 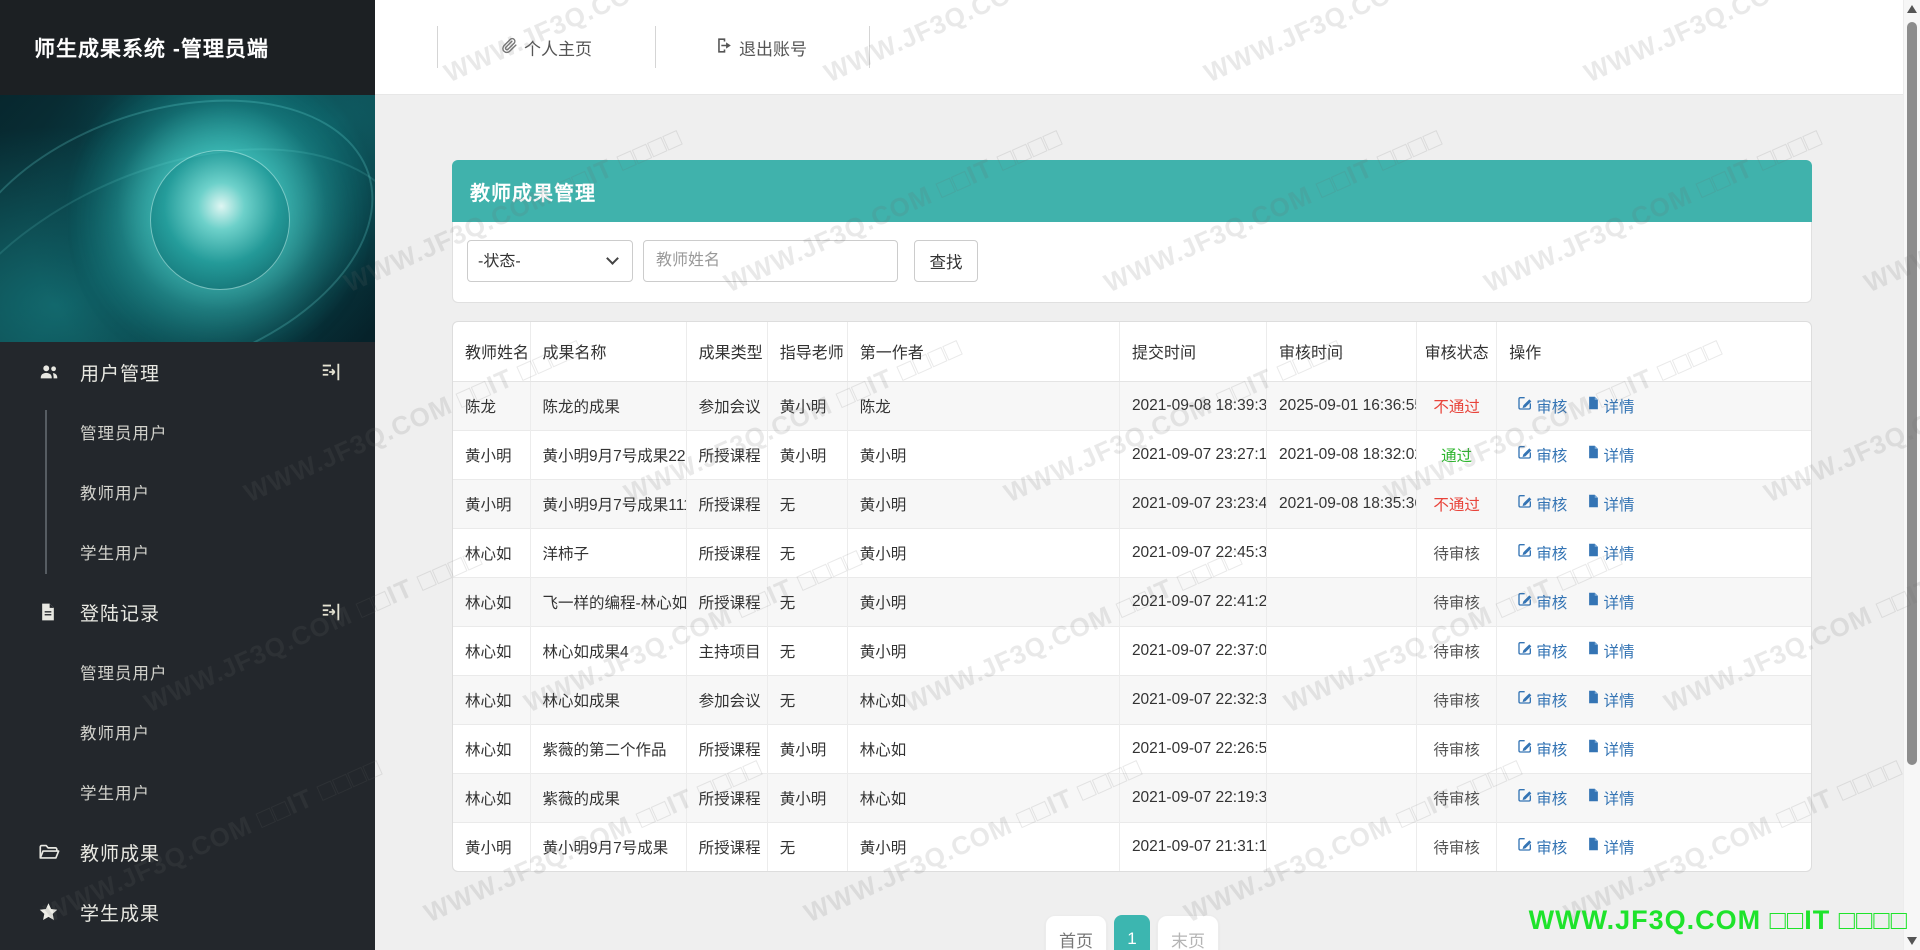 I want to click on sidebar-item-teacher-achievements: 教师成果, so click(x=187, y=852).